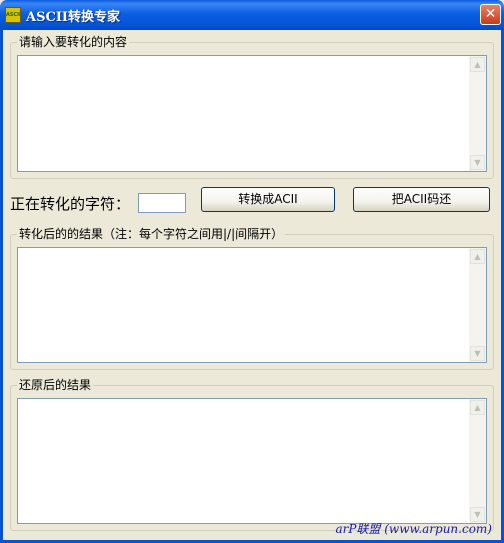 This screenshot has width=504, height=543. I want to click on close-button: ✕, so click(490, 14).